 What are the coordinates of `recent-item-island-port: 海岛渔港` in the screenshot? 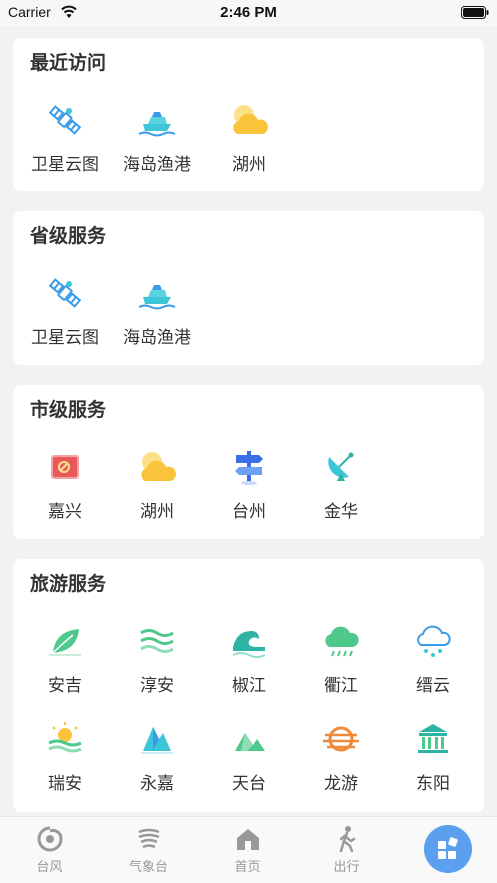 It's located at (157, 137).